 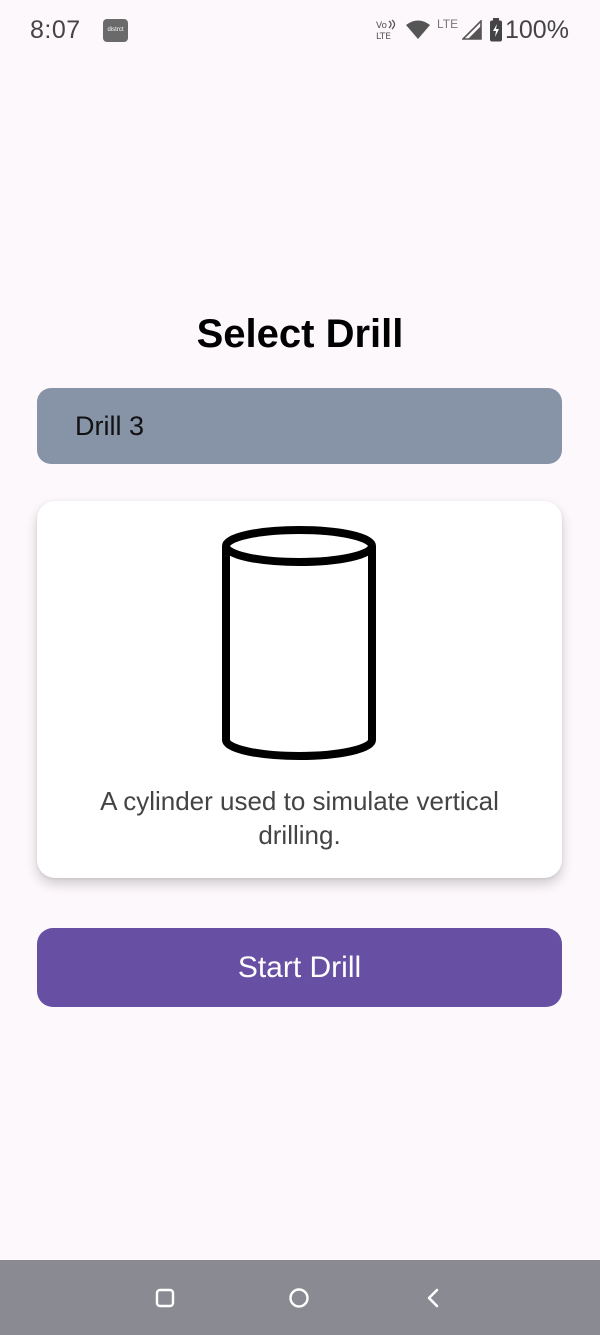 I want to click on page-title: Select Drill, so click(x=300, y=334).